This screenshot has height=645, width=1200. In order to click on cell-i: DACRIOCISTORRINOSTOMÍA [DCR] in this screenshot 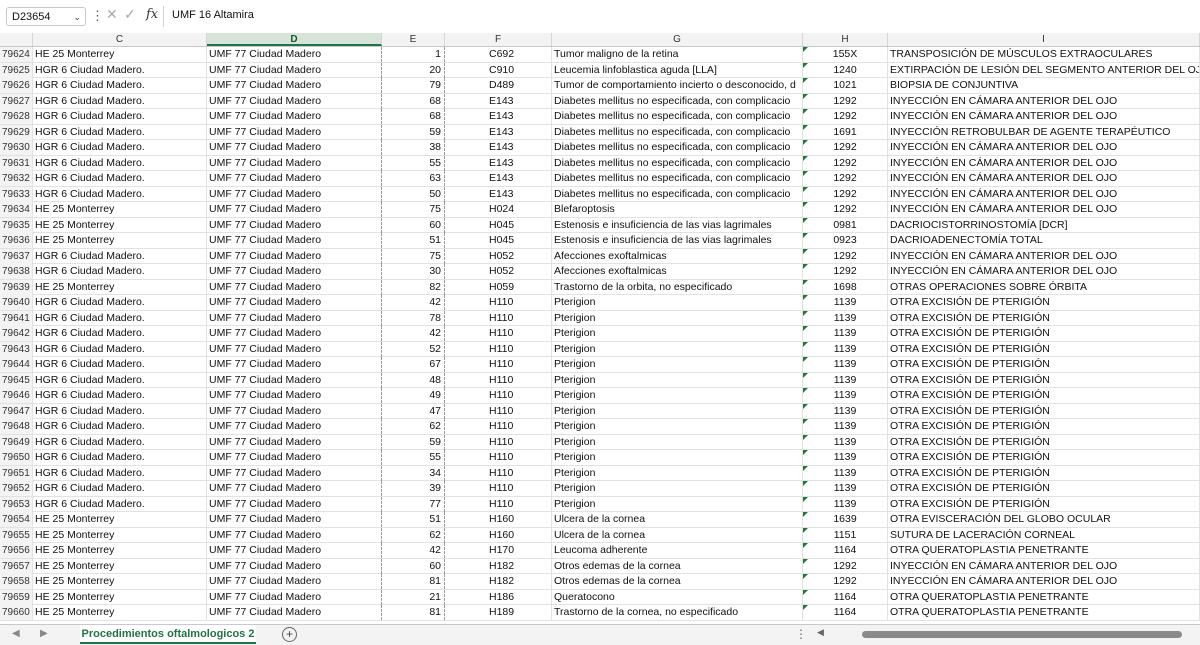, I will do `click(1044, 225)`.